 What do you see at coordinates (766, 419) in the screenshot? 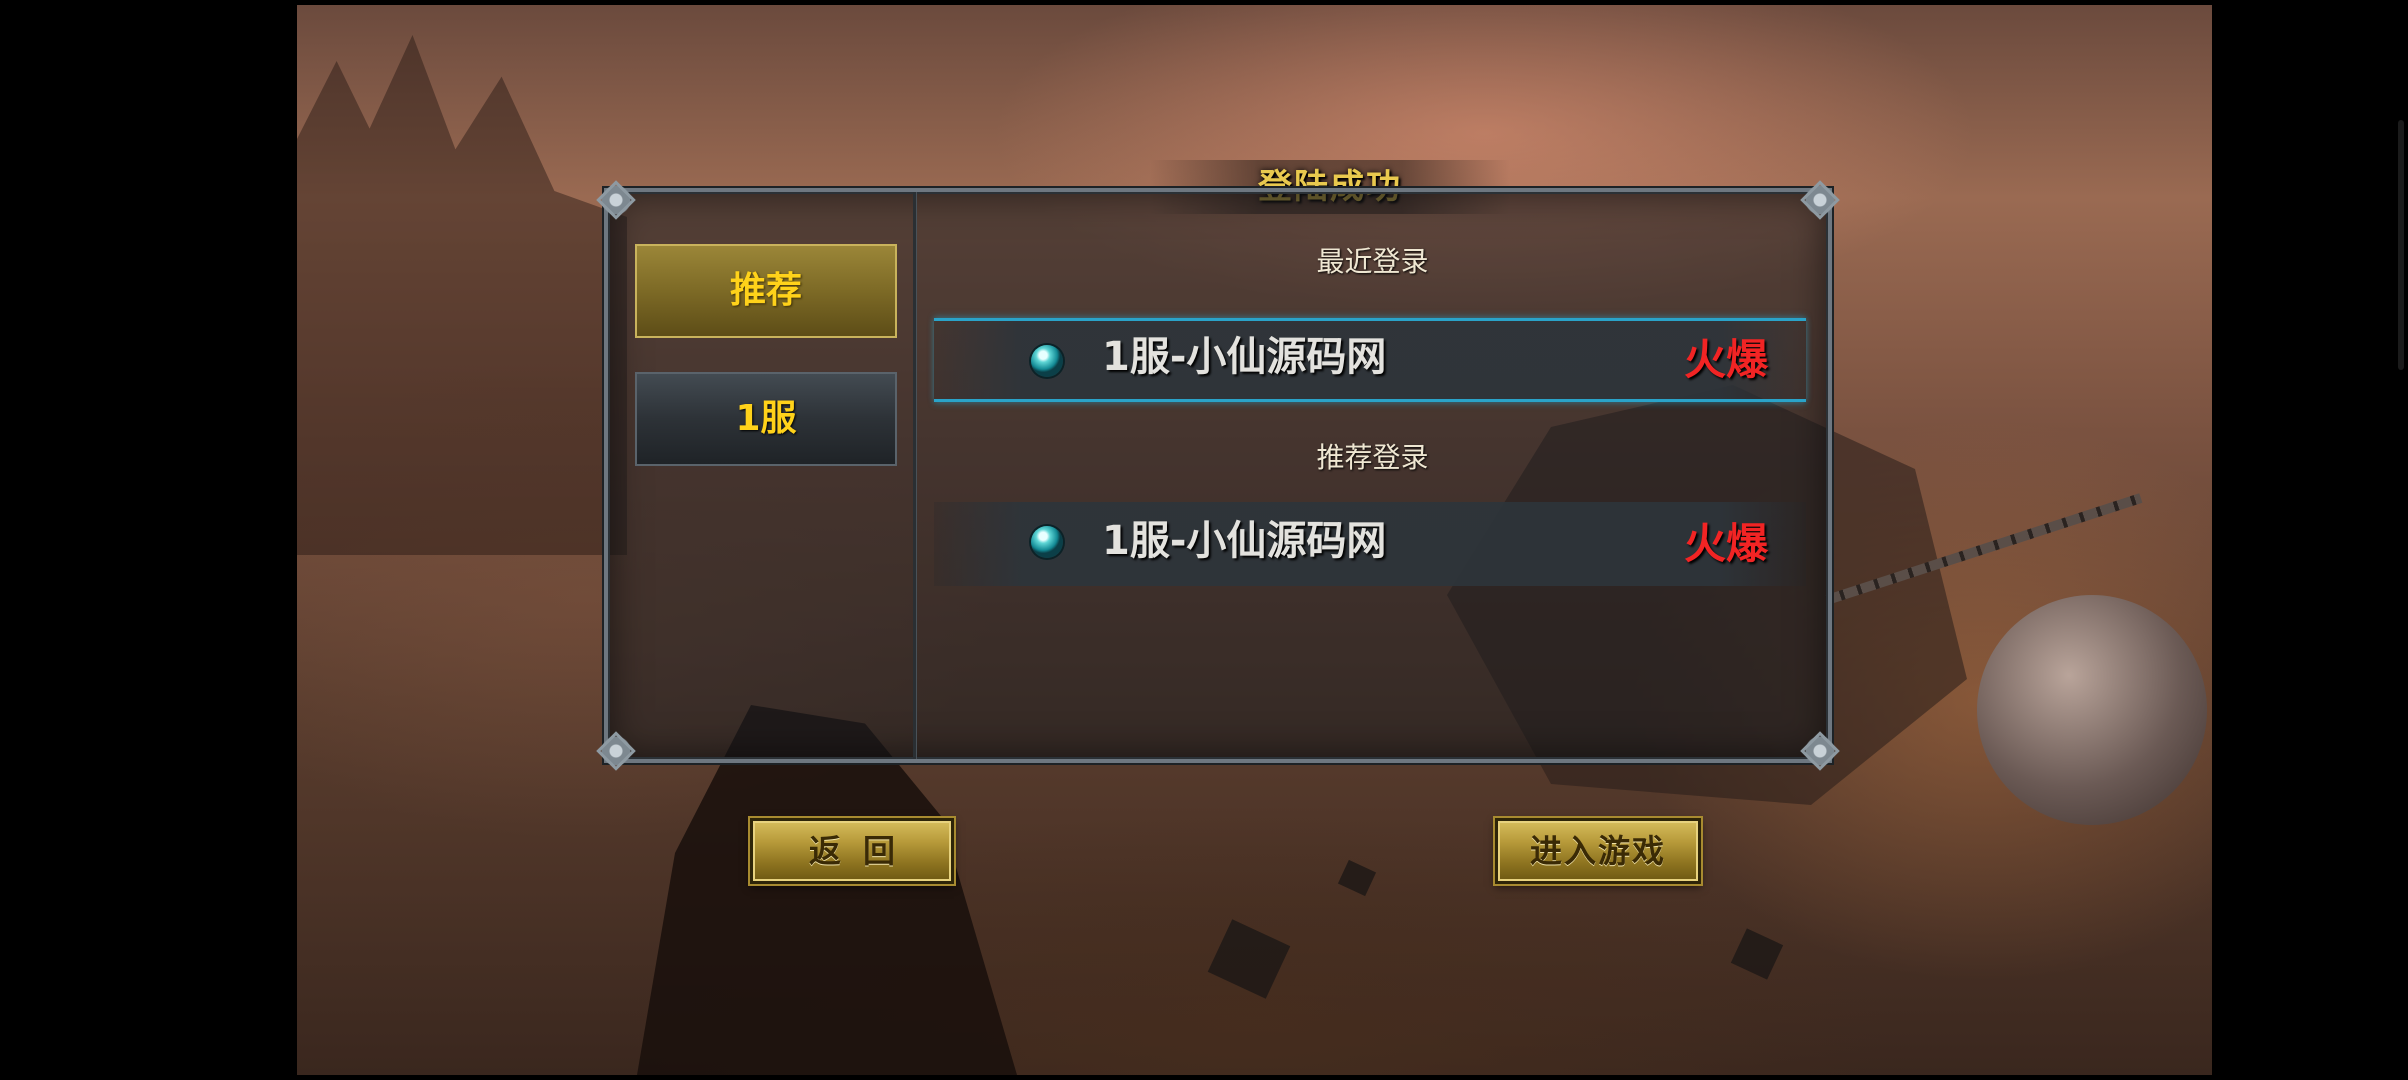
I see `tab-server-1: 1服` at bounding box center [766, 419].